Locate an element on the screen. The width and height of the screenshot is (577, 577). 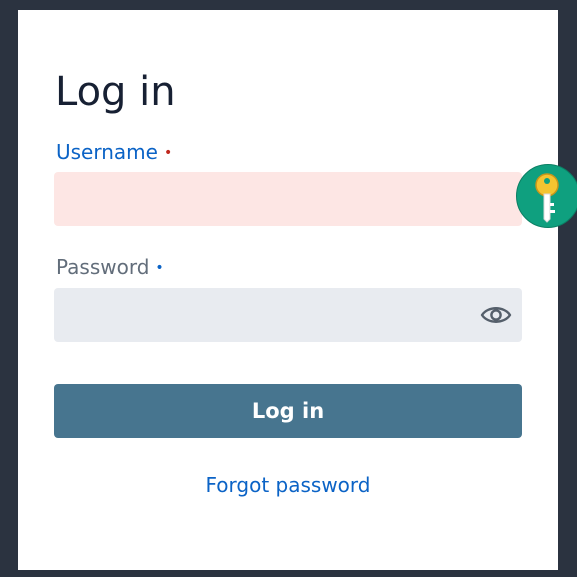
password-label-text: Password is located at coordinates (103, 267).